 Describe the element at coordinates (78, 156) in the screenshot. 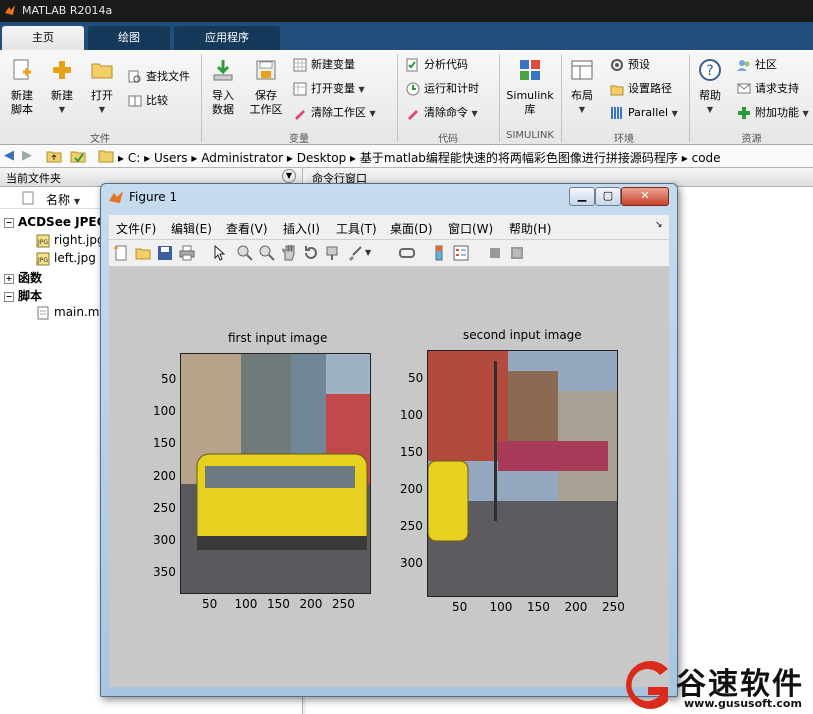

I see `browse-folder-icon` at that location.